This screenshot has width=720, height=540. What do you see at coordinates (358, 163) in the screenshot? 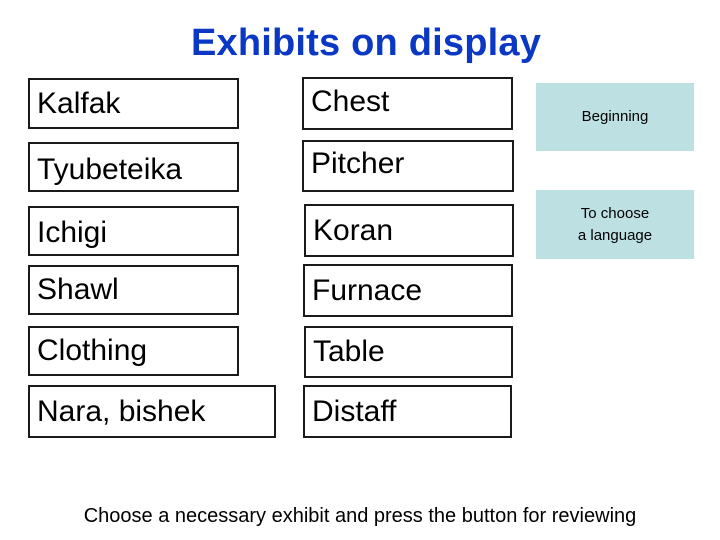
I see `exhibit-label: Pitcher` at bounding box center [358, 163].